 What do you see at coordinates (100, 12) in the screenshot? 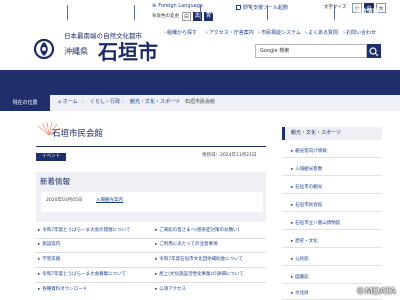
I see `nav-health: 健康・医療・福祉` at bounding box center [100, 12].